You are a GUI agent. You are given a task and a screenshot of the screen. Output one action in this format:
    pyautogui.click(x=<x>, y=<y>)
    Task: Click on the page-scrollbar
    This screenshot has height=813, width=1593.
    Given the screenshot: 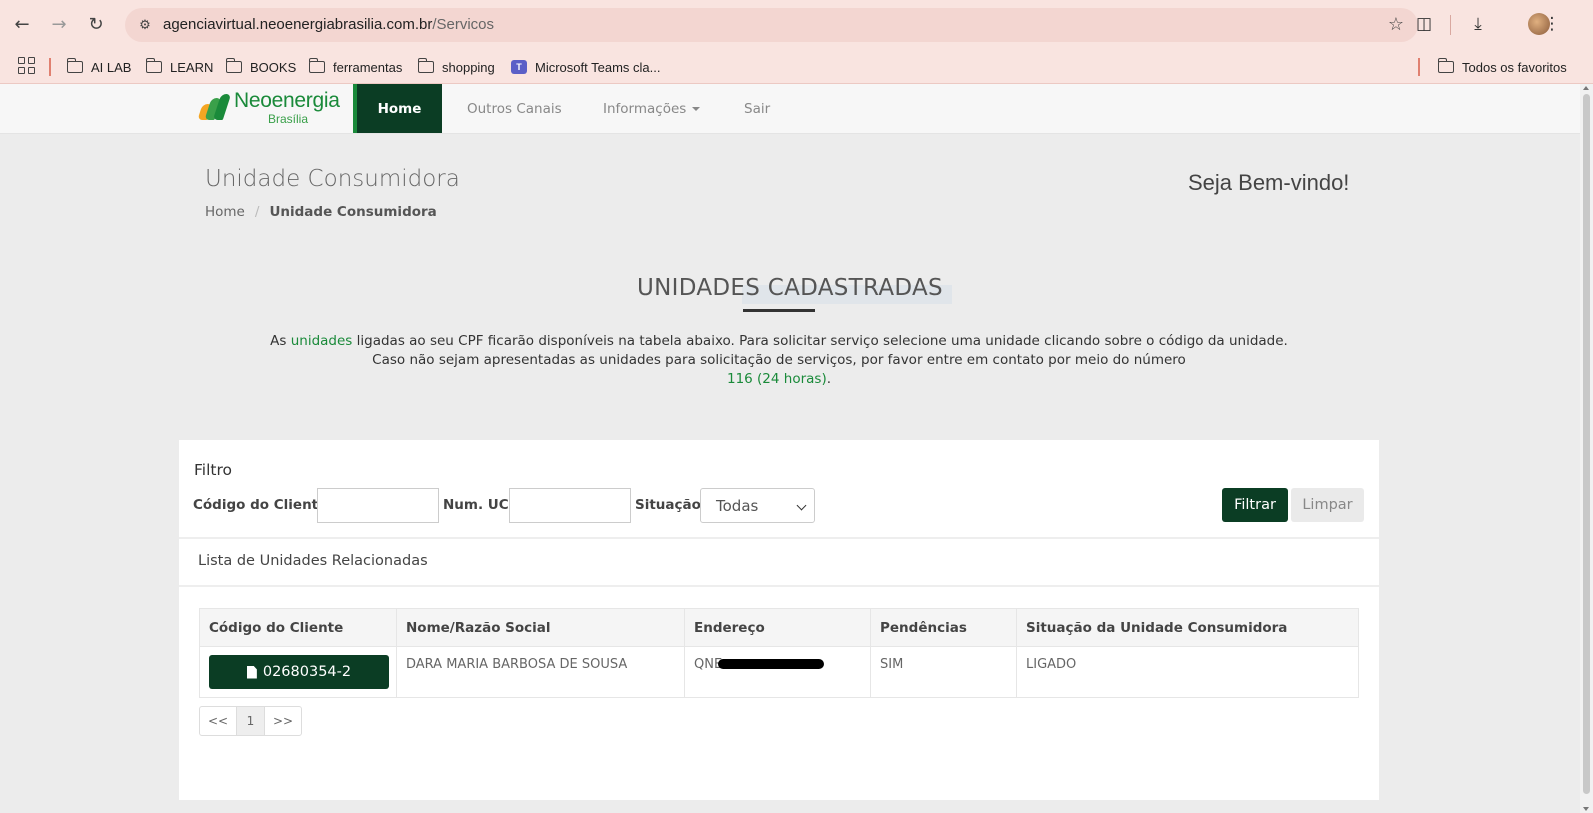 What is the action you would take?
    pyautogui.click(x=1586, y=448)
    